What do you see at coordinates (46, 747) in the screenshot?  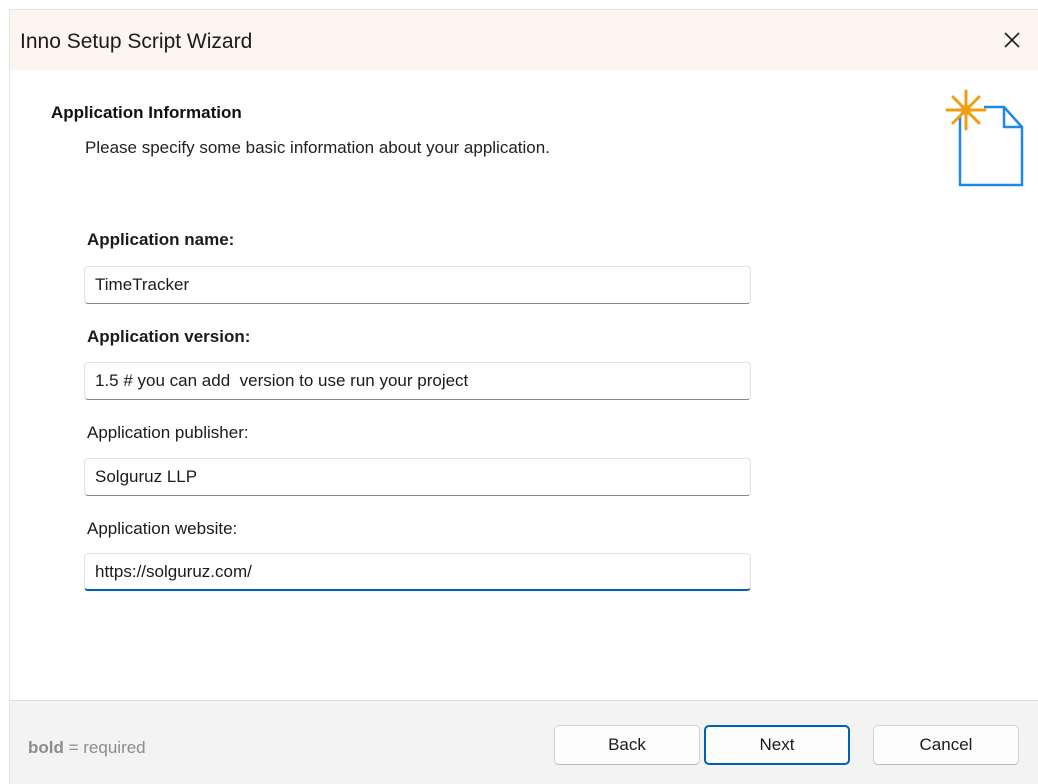 I see `legend-bold: bold` at bounding box center [46, 747].